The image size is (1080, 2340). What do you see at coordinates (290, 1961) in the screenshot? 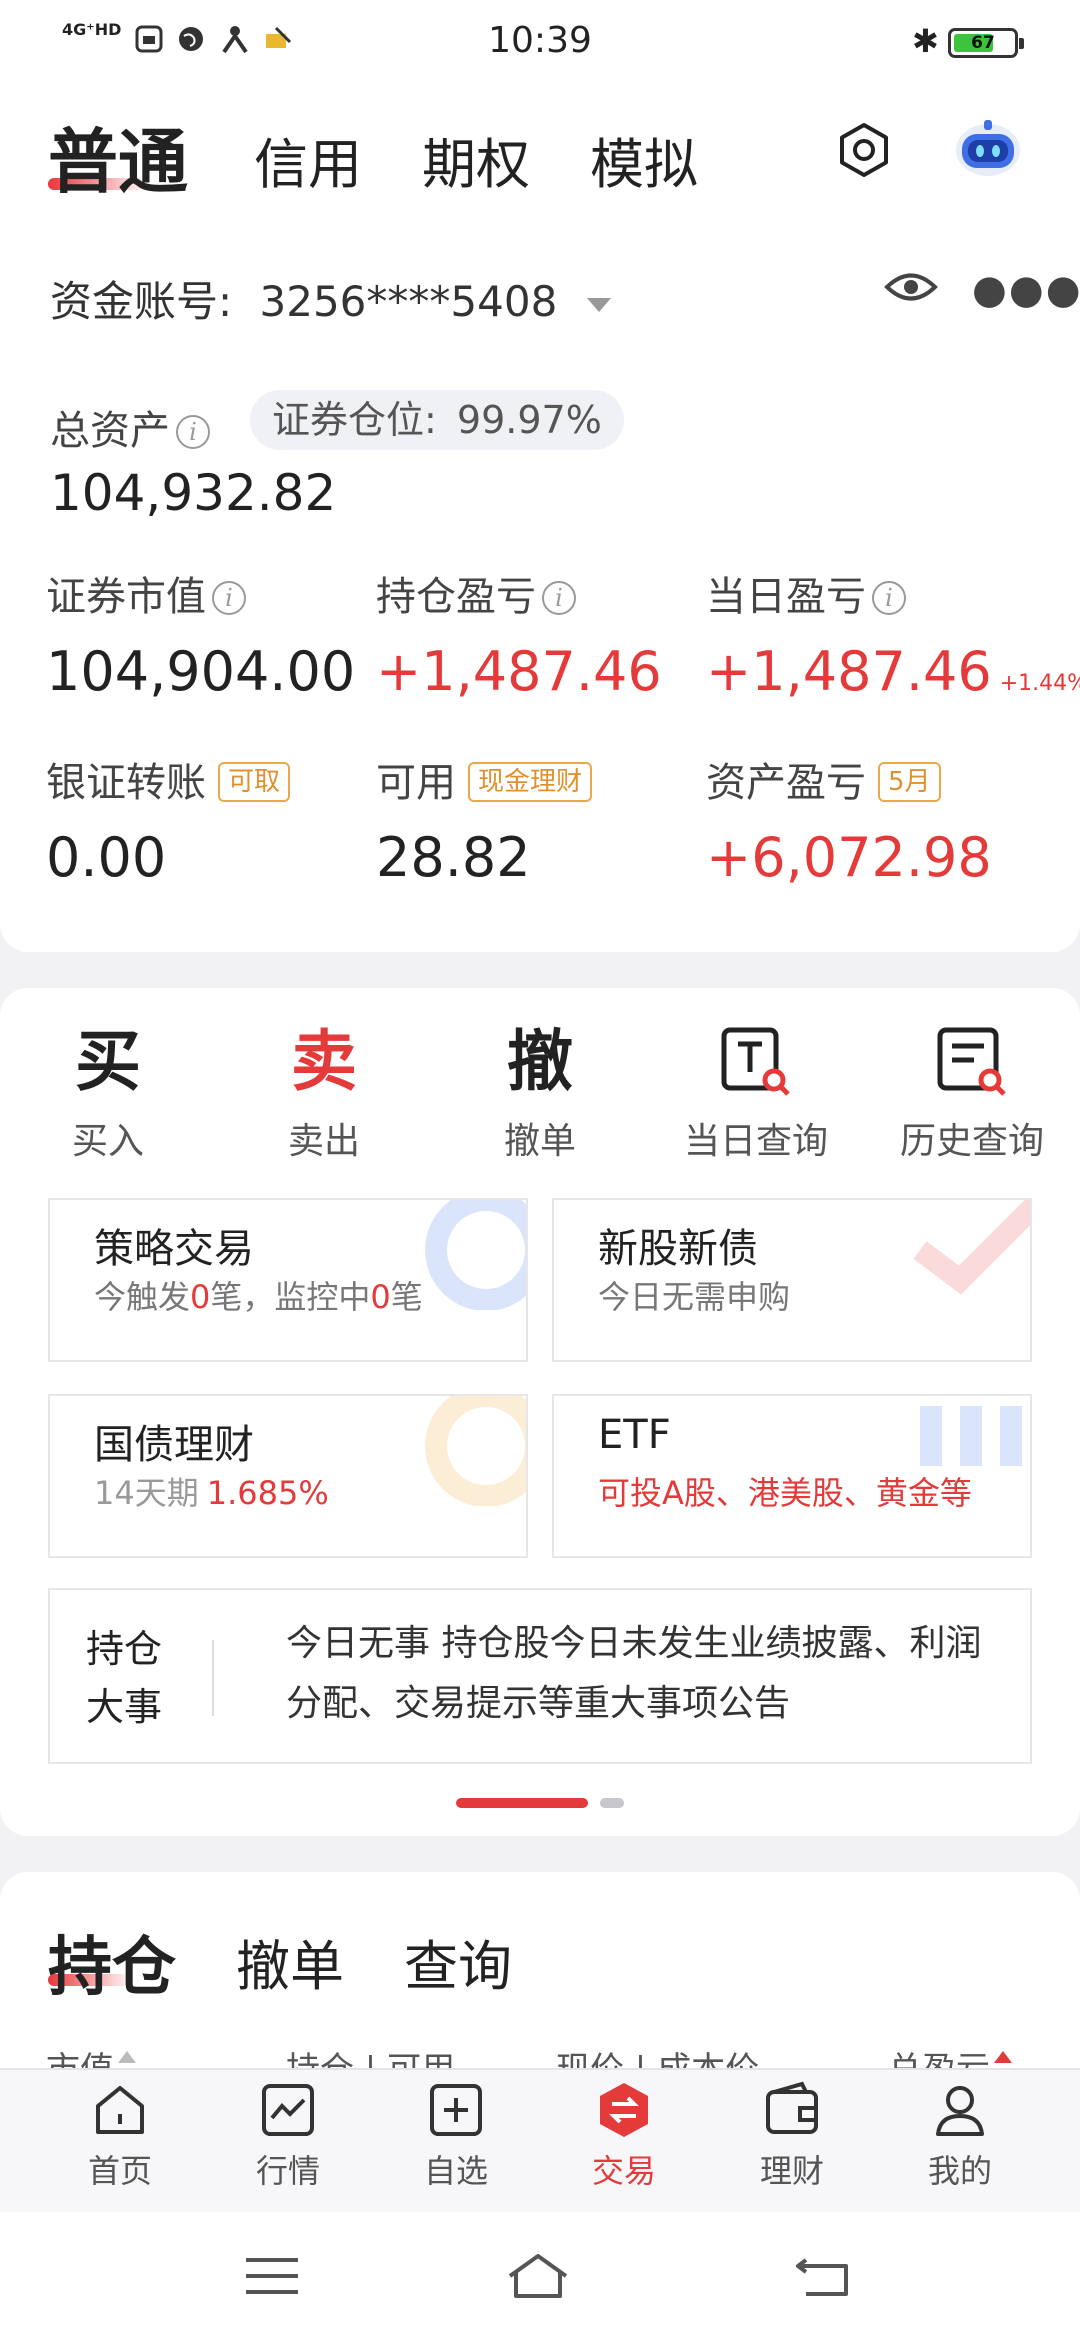
I see `tab-cancel-orders: 撤单` at bounding box center [290, 1961].